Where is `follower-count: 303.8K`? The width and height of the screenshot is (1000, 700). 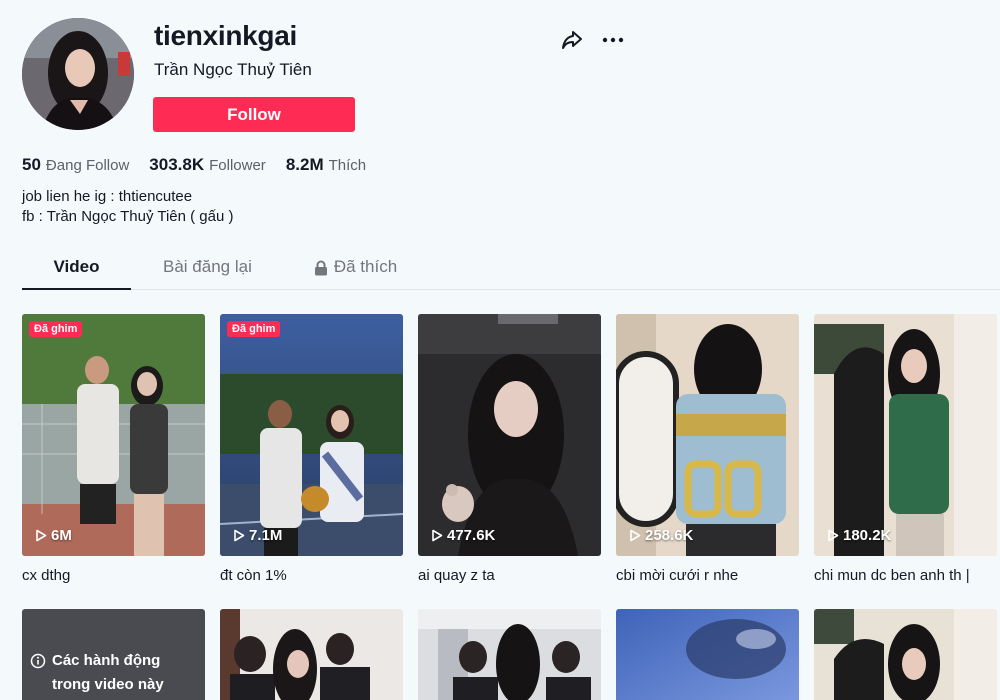 follower-count: 303.8K is located at coordinates (177, 164).